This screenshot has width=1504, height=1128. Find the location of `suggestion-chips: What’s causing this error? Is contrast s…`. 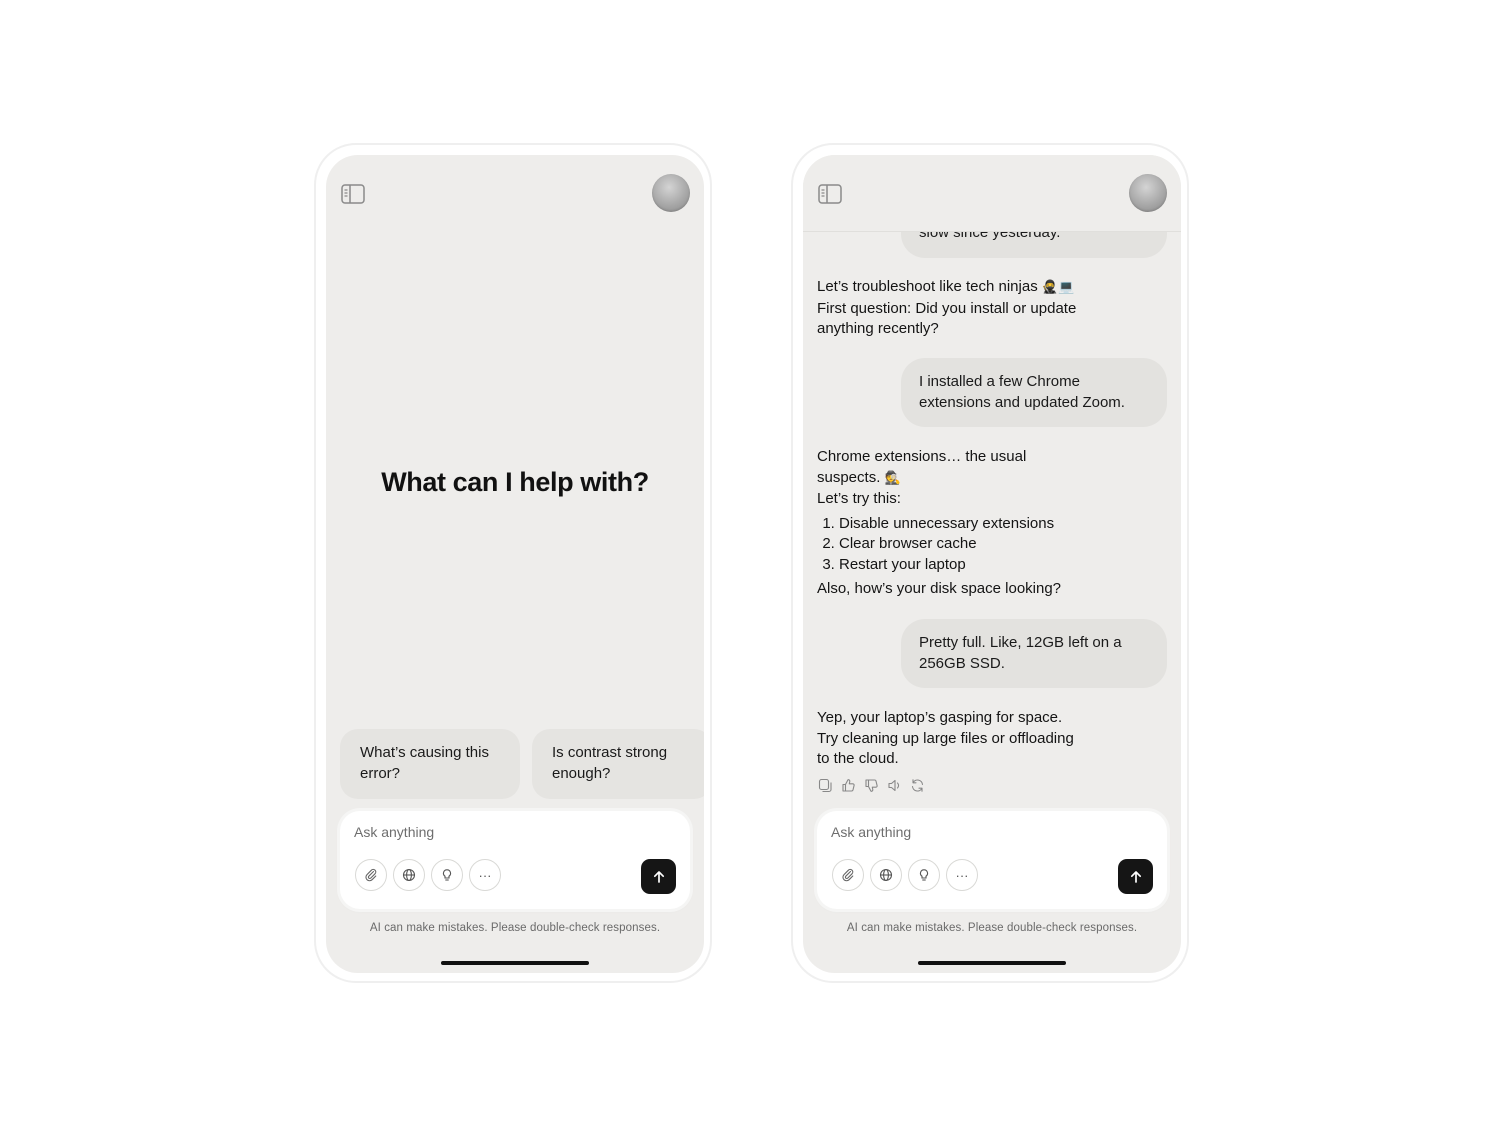

suggestion-chips: What’s causing this error? Is contrast s… is located at coordinates (522, 764).